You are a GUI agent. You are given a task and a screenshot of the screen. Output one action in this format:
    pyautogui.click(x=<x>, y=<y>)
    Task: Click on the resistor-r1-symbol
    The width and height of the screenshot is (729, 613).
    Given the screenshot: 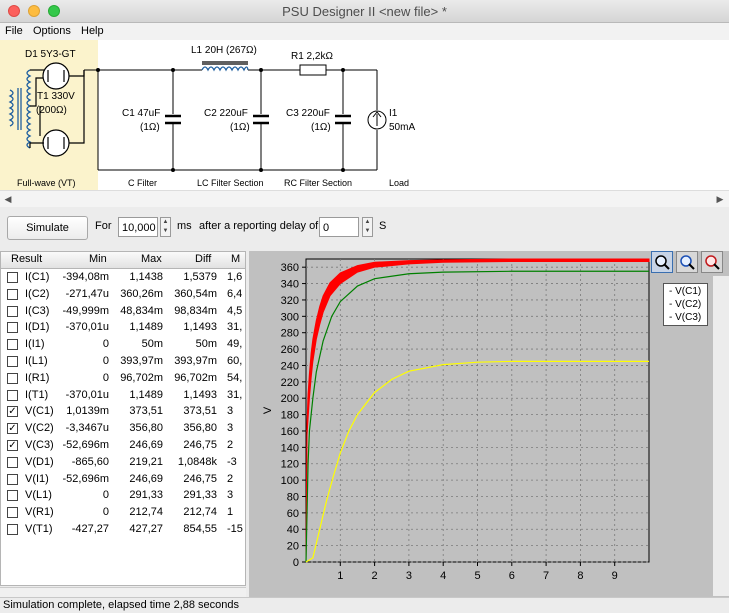 What is the action you would take?
    pyautogui.click(x=313, y=70)
    